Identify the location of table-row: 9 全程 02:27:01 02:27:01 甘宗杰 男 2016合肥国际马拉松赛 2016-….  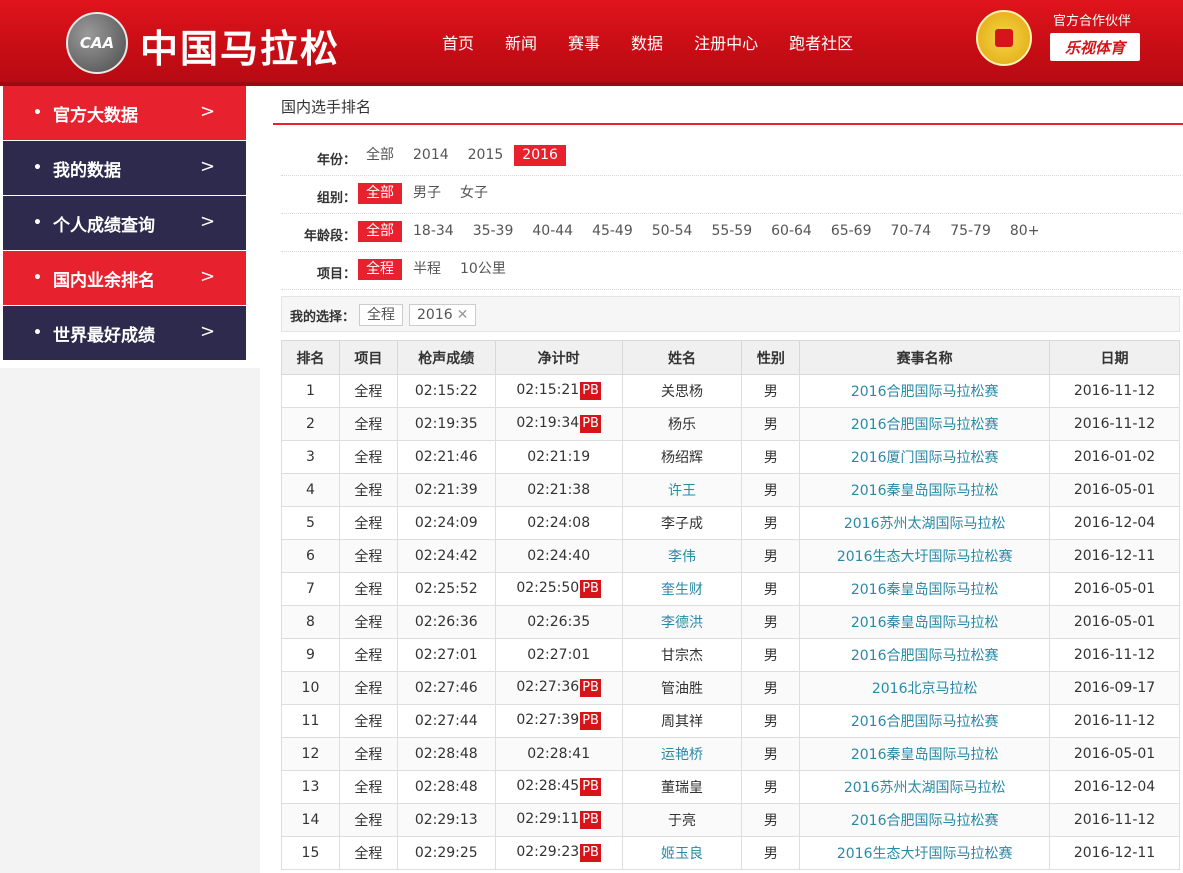
(730, 655).